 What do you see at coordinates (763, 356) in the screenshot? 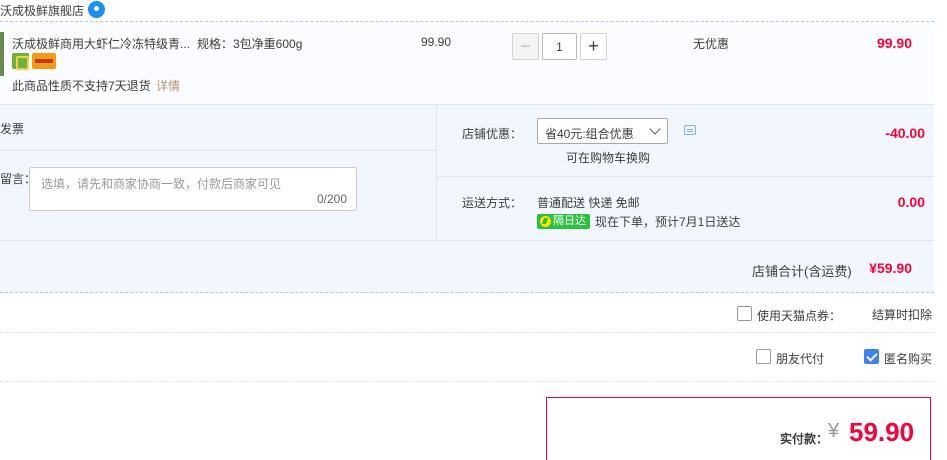
I see `friend-pay-checkbox` at bounding box center [763, 356].